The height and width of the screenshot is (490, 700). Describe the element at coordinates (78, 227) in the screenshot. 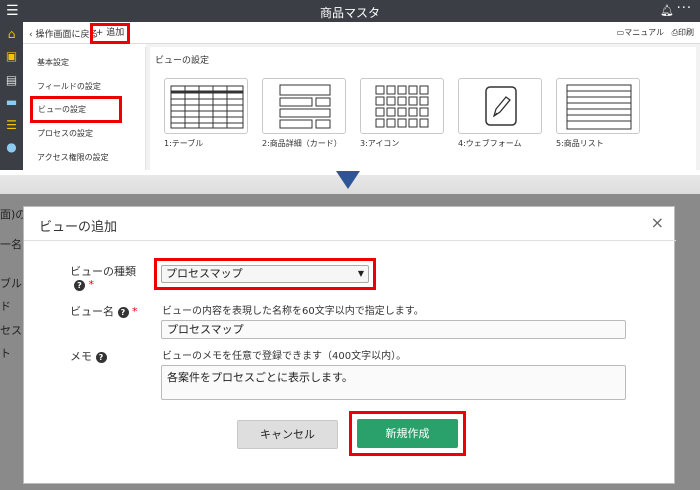

I see `dialog-title: ビューの追加` at that location.